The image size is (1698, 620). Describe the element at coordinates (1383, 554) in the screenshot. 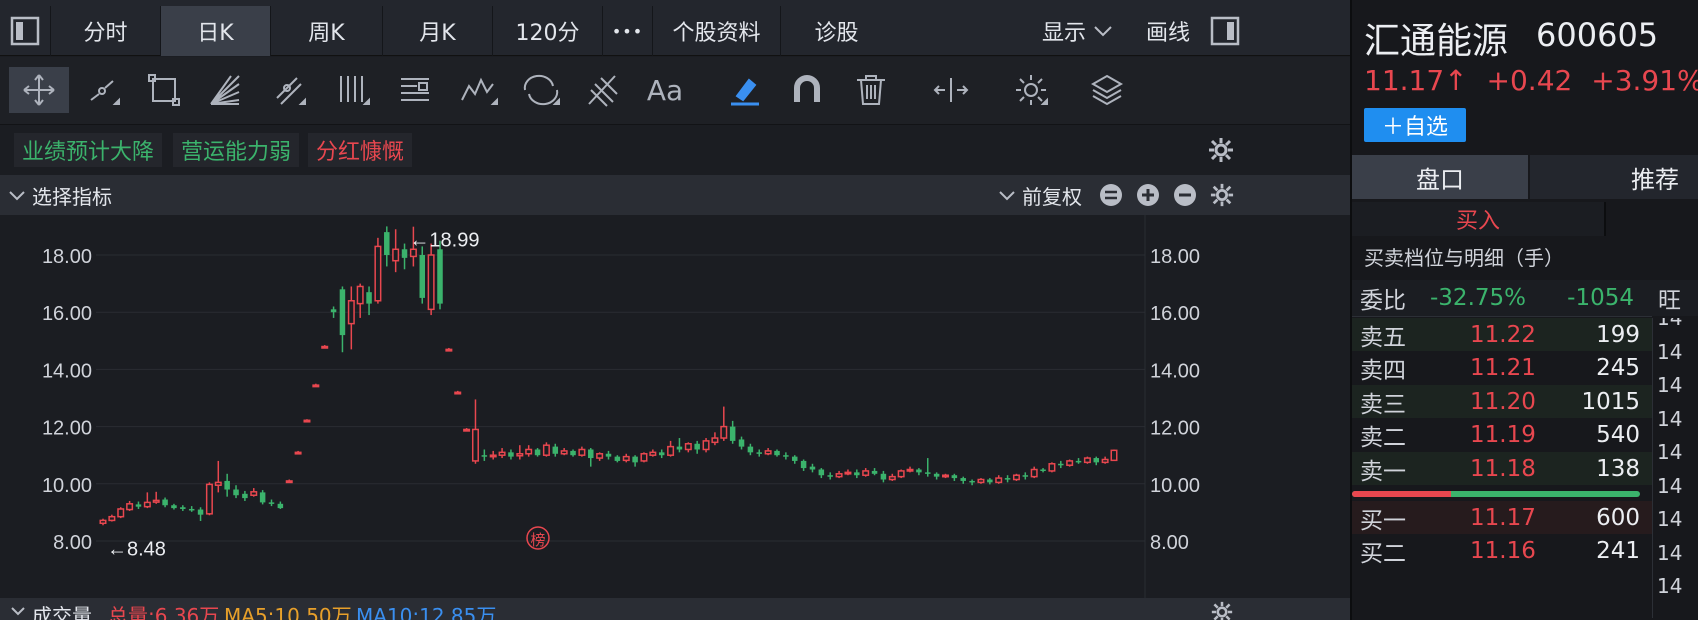

I see `bid-level-label: 买二` at that location.